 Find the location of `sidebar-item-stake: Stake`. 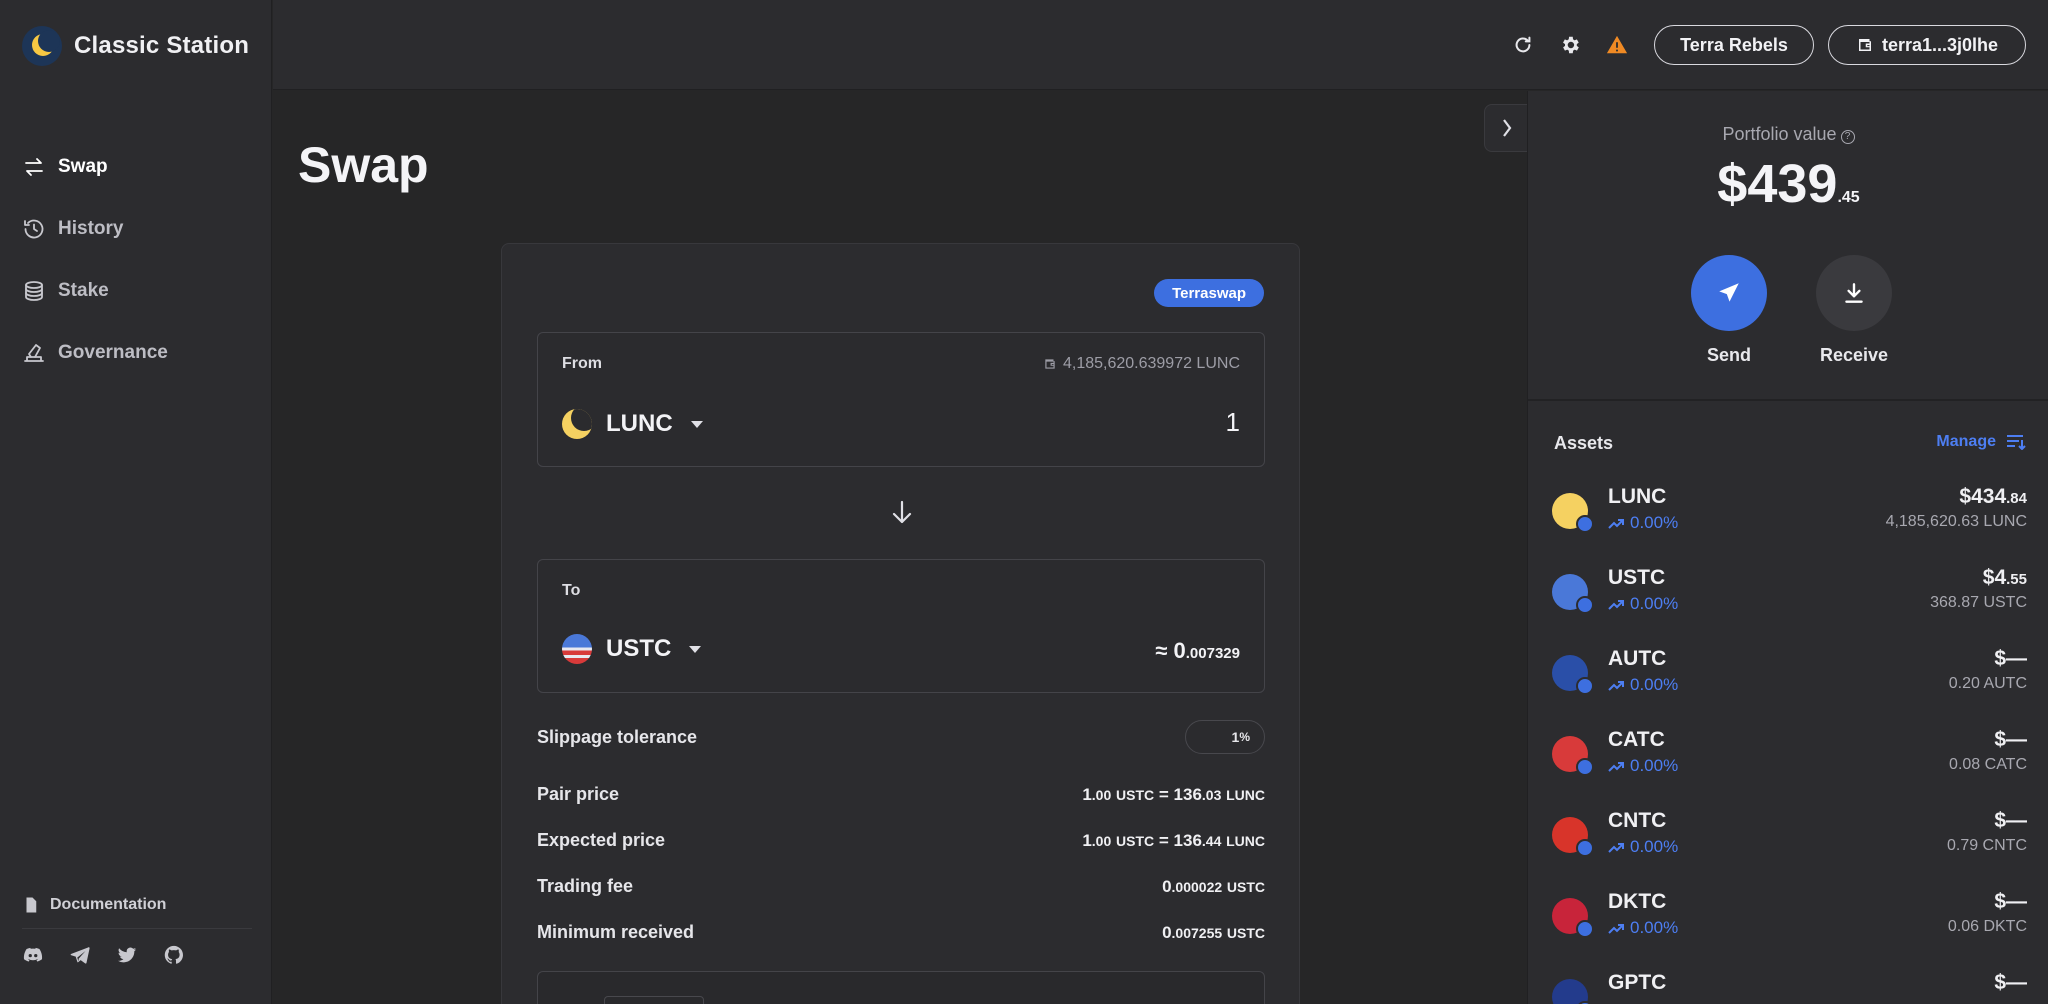

sidebar-item-stake: Stake is located at coordinates (137, 291).